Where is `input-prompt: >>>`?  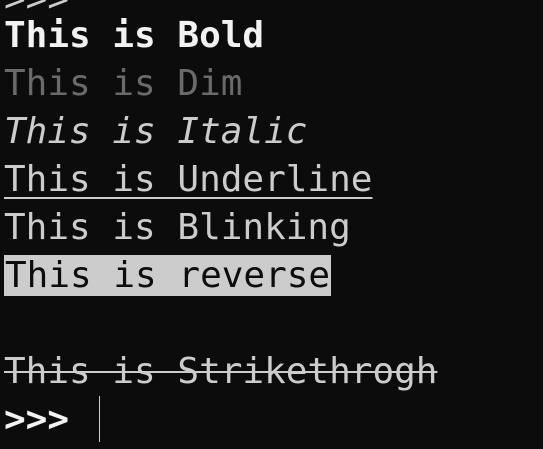 input-prompt: >>> is located at coordinates (47, 419).